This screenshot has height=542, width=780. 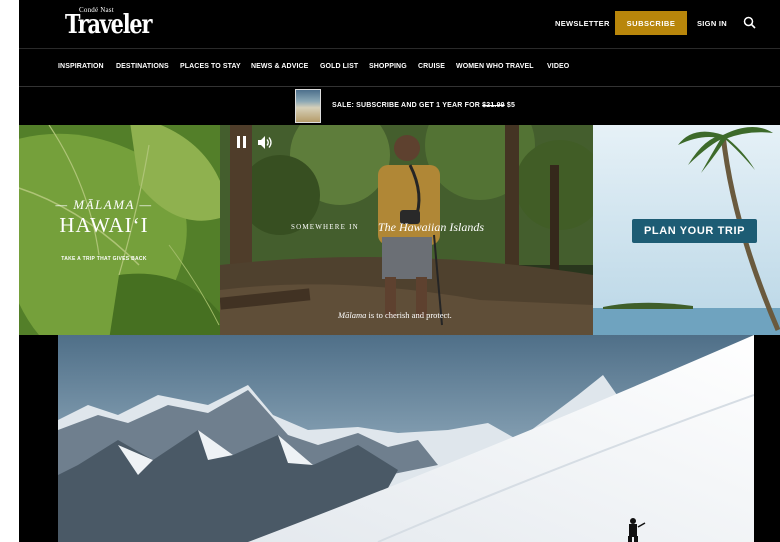 I want to click on nav-item-cruise: CRUISE, so click(x=431, y=66).